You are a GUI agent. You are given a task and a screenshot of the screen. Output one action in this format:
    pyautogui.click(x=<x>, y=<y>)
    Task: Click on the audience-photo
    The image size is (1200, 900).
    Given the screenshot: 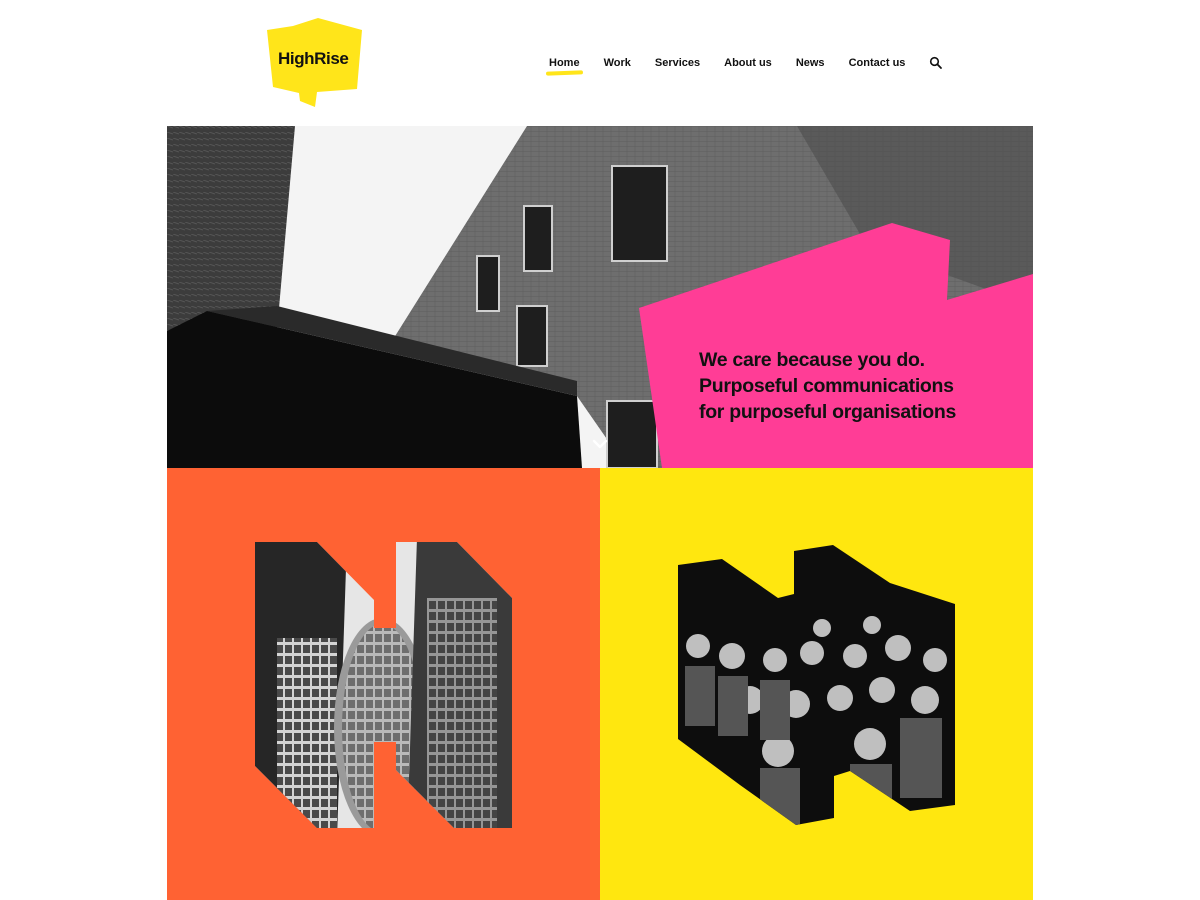 What is the action you would take?
    pyautogui.click(x=816, y=685)
    